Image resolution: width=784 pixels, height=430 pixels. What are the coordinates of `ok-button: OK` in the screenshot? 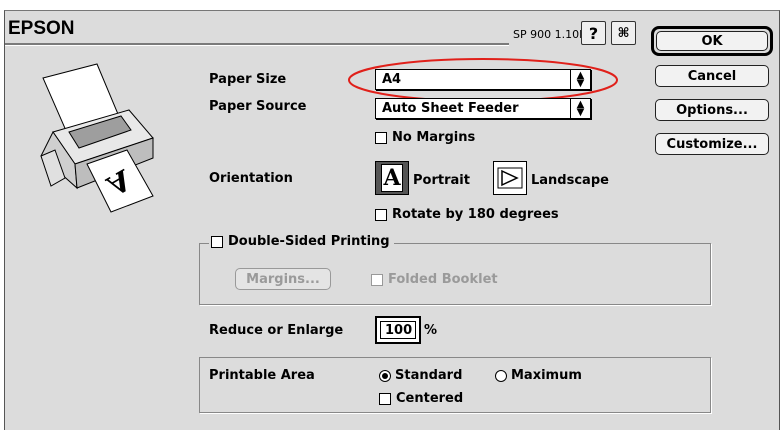 It's located at (712, 41).